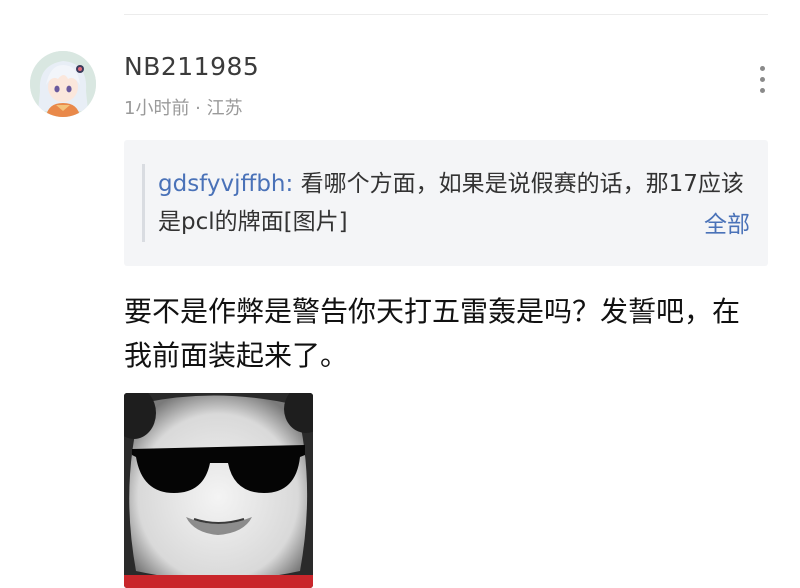 The height and width of the screenshot is (588, 800). I want to click on sunglasses-meme-icon, so click(218, 490).